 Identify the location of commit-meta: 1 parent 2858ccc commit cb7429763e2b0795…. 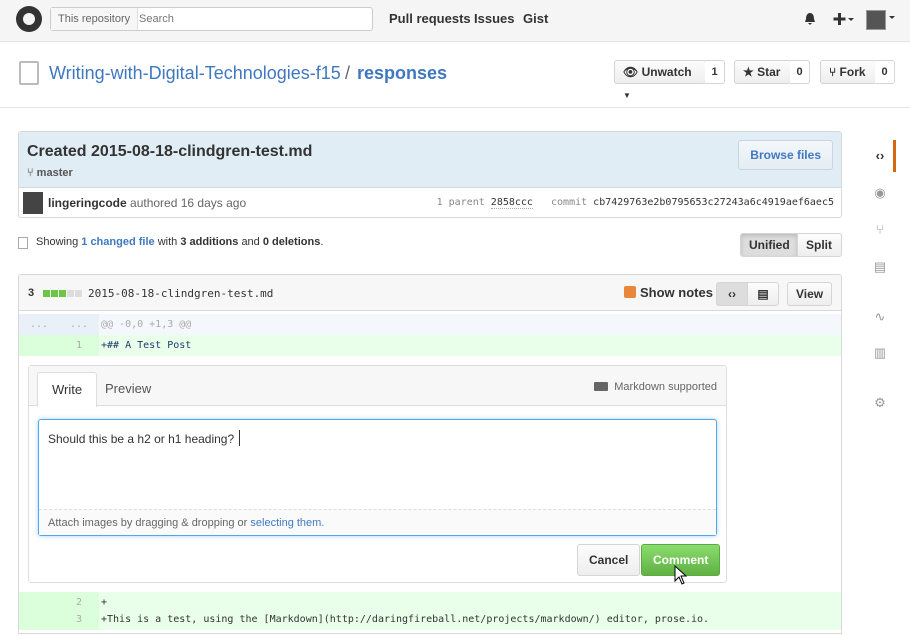
(635, 203).